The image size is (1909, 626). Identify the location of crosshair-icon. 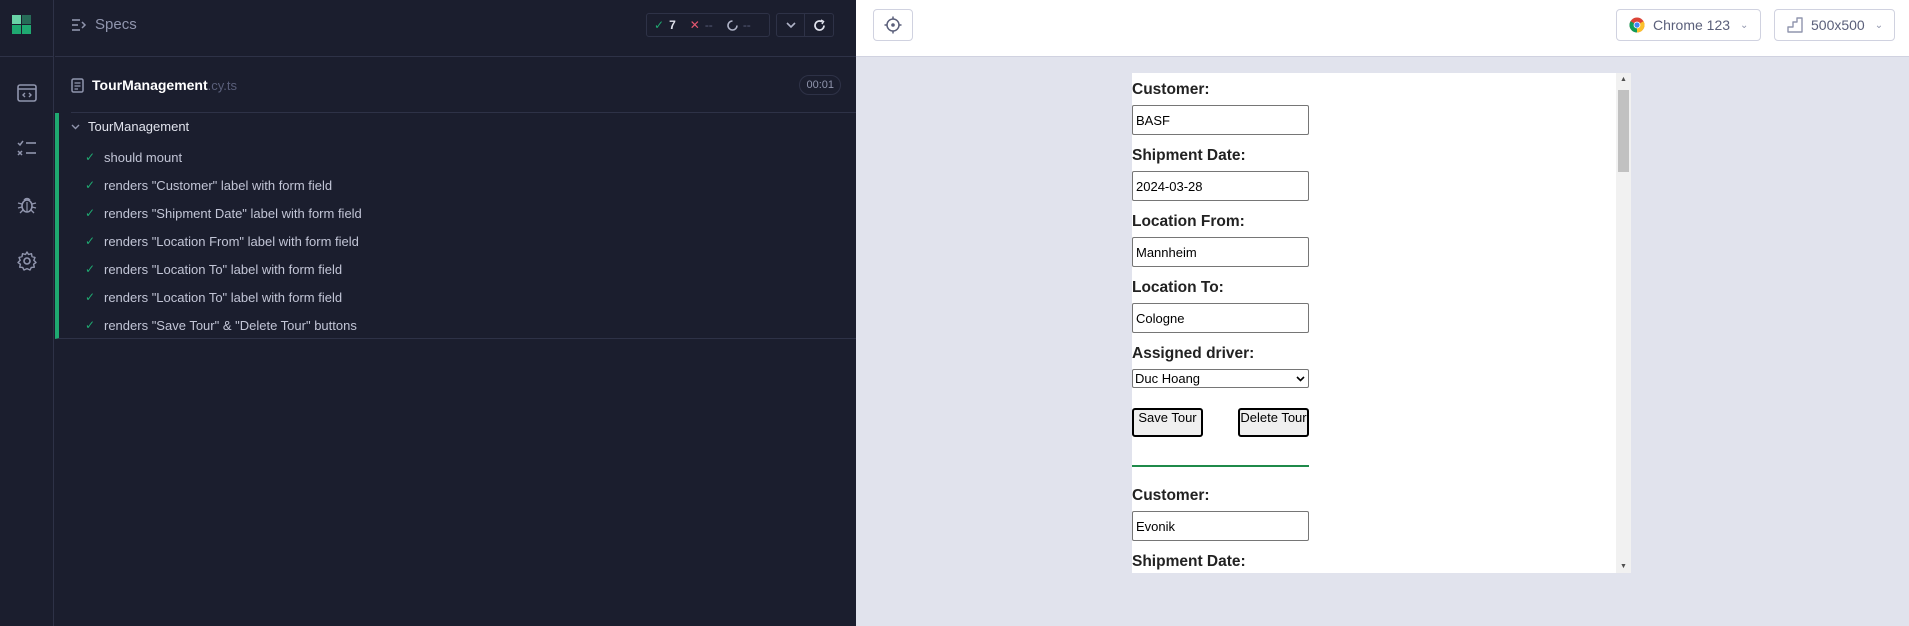
(893, 25).